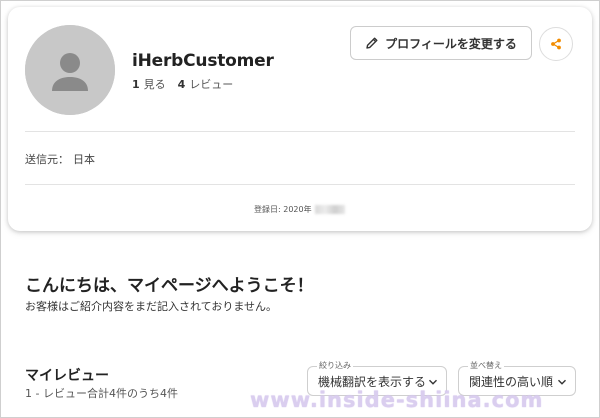  What do you see at coordinates (397, 400) in the screenshot?
I see `watermark: www.inside-shiina.com` at bounding box center [397, 400].